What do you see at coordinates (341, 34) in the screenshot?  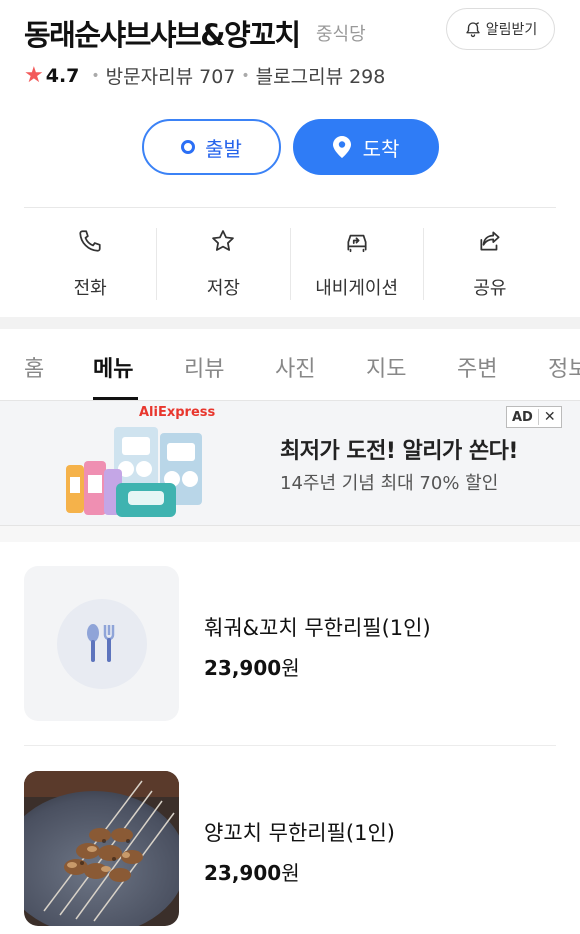 I see `place-category: 중식당` at bounding box center [341, 34].